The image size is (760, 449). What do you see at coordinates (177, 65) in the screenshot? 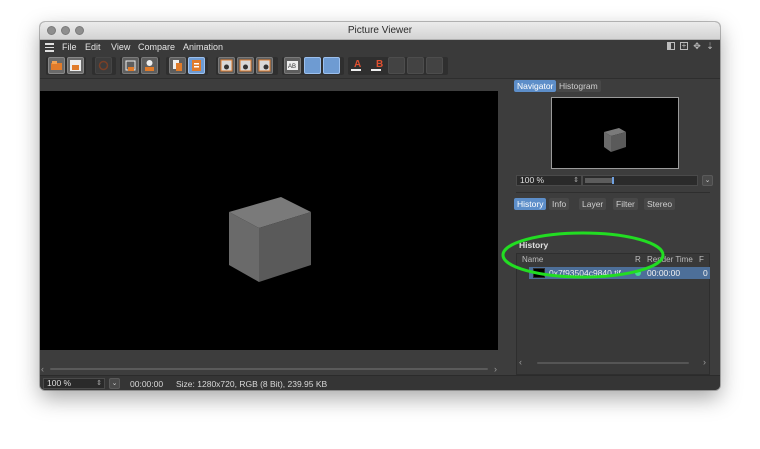
I see `copy-icon` at bounding box center [177, 65].